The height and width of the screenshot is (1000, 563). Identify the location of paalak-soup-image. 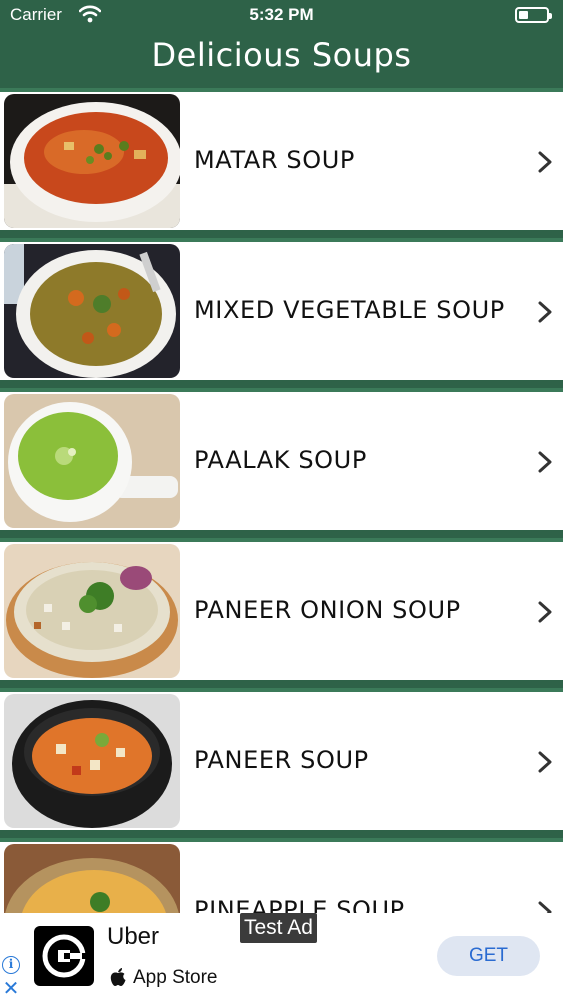
(92, 461).